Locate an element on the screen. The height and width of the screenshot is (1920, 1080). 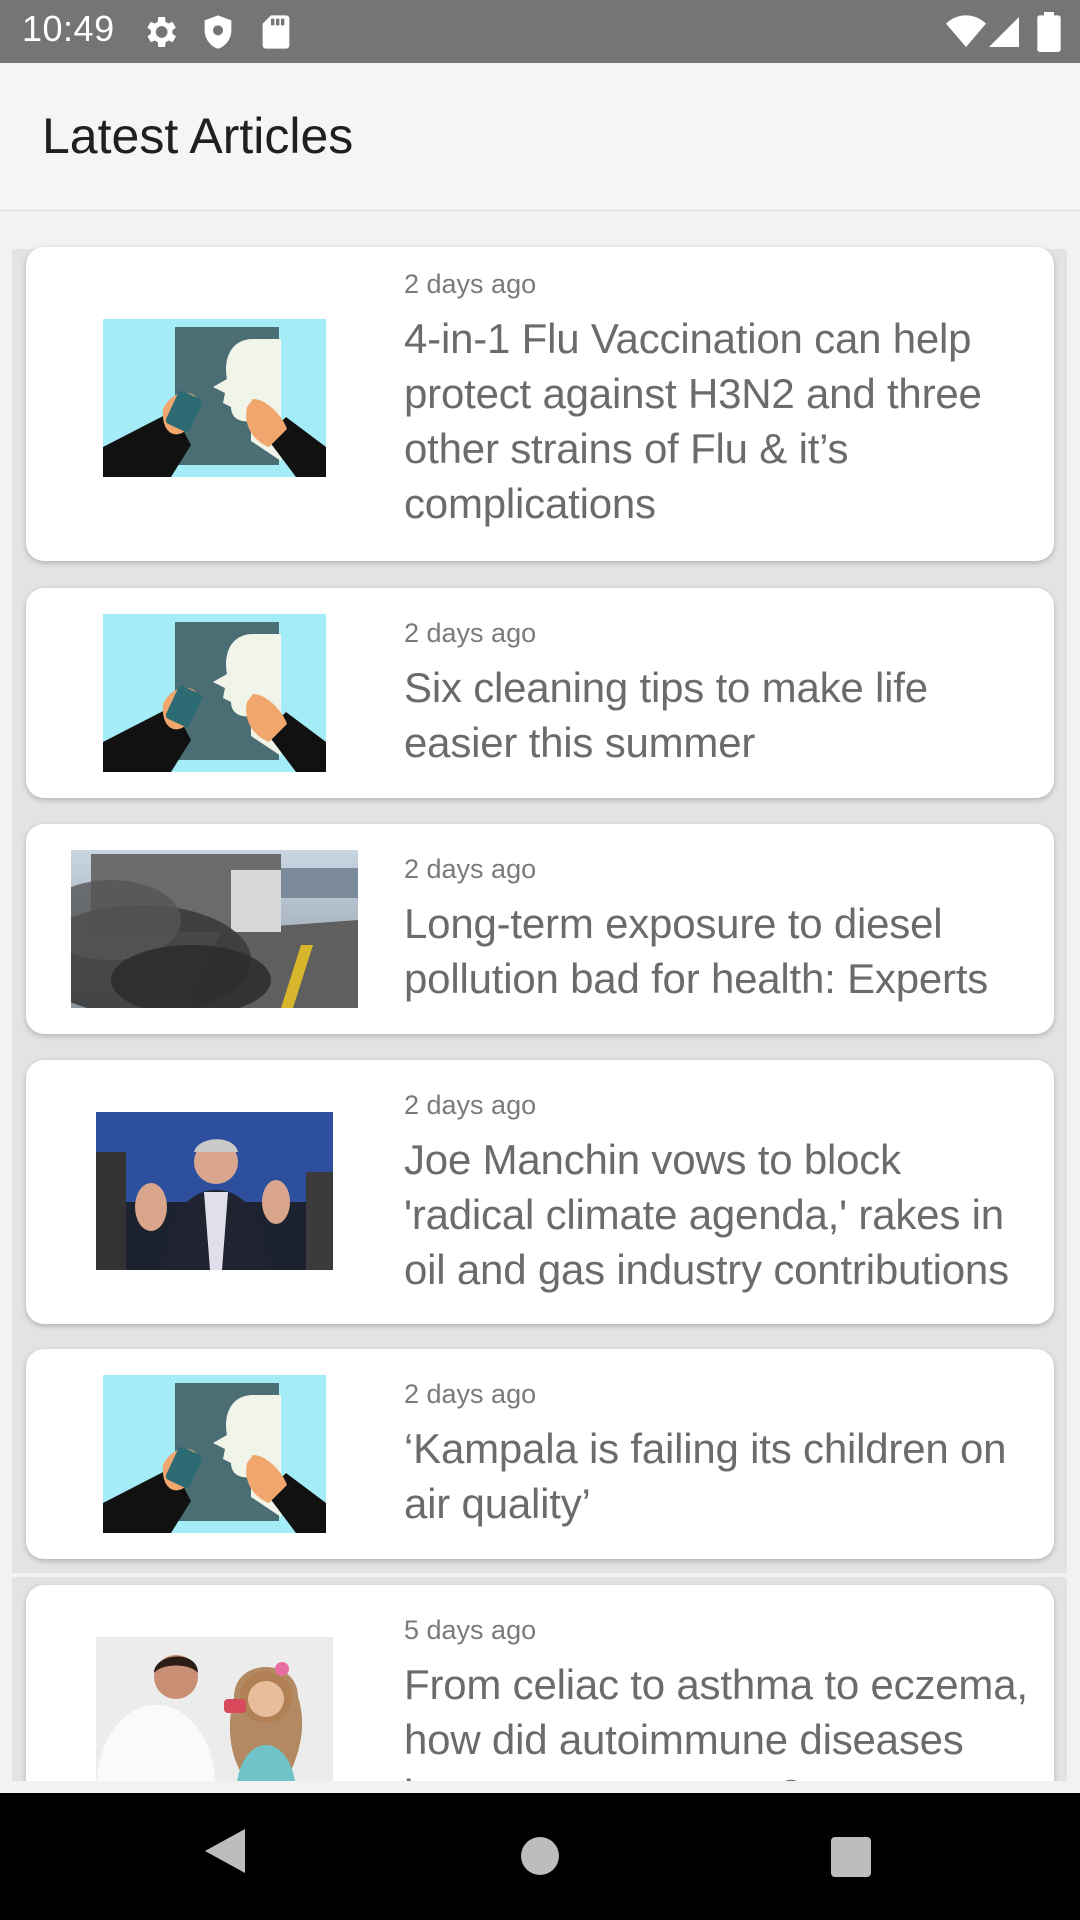
battery-icon is located at coordinates (1049, 32).